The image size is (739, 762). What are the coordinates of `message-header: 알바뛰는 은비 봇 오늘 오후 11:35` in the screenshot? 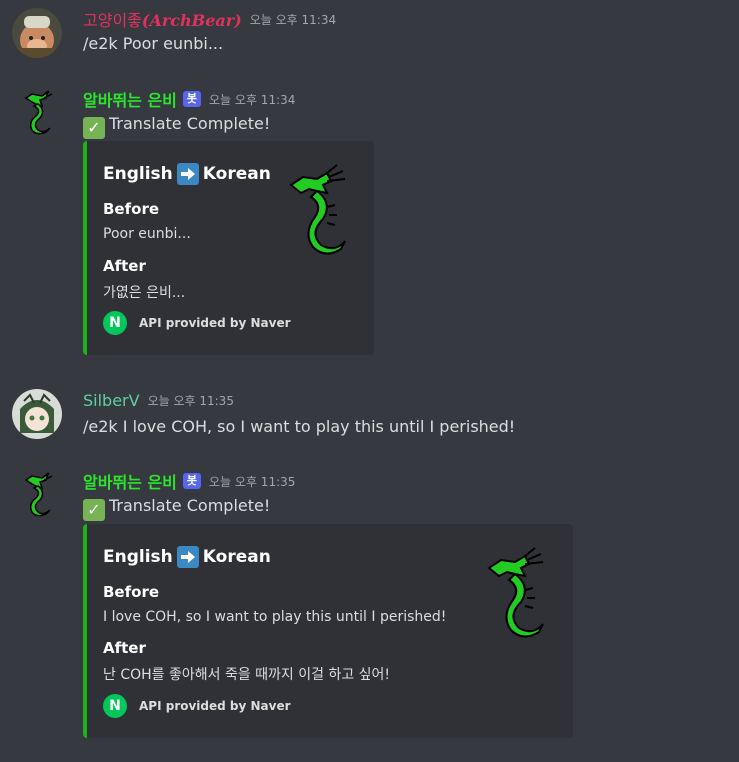 It's located at (189, 481).